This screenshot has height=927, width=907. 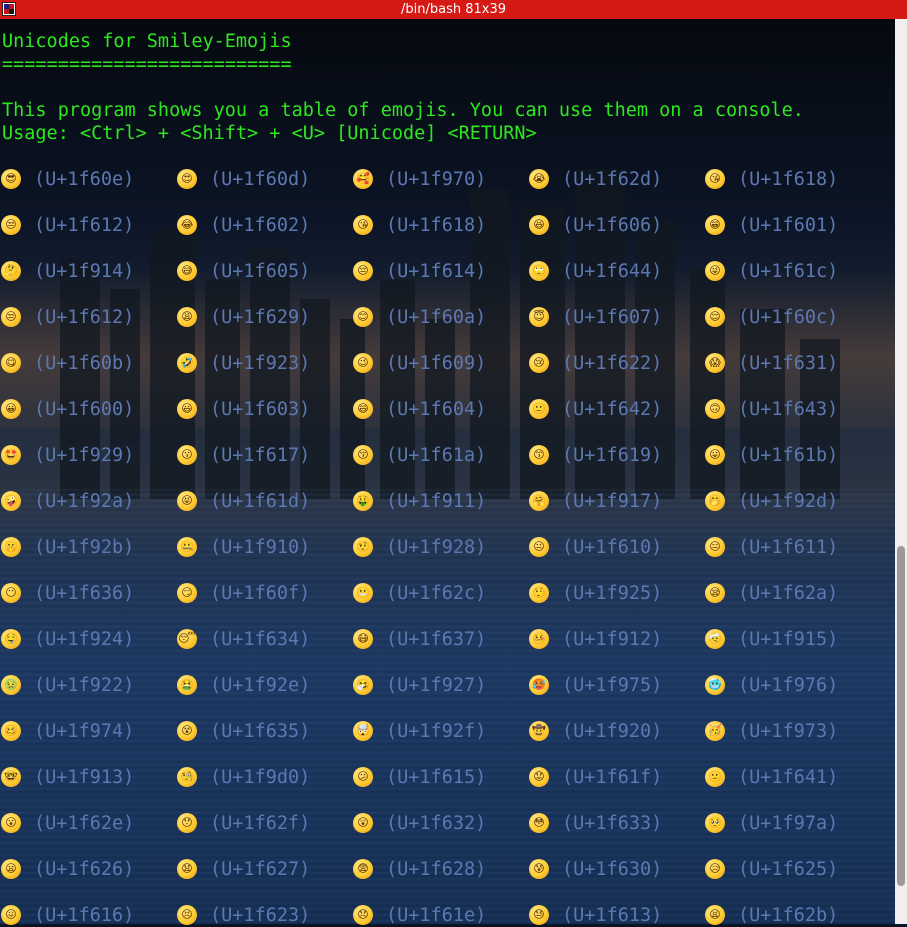 What do you see at coordinates (539, 593) in the screenshot?
I see `emoji-glyph-icon: 🤥` at bounding box center [539, 593].